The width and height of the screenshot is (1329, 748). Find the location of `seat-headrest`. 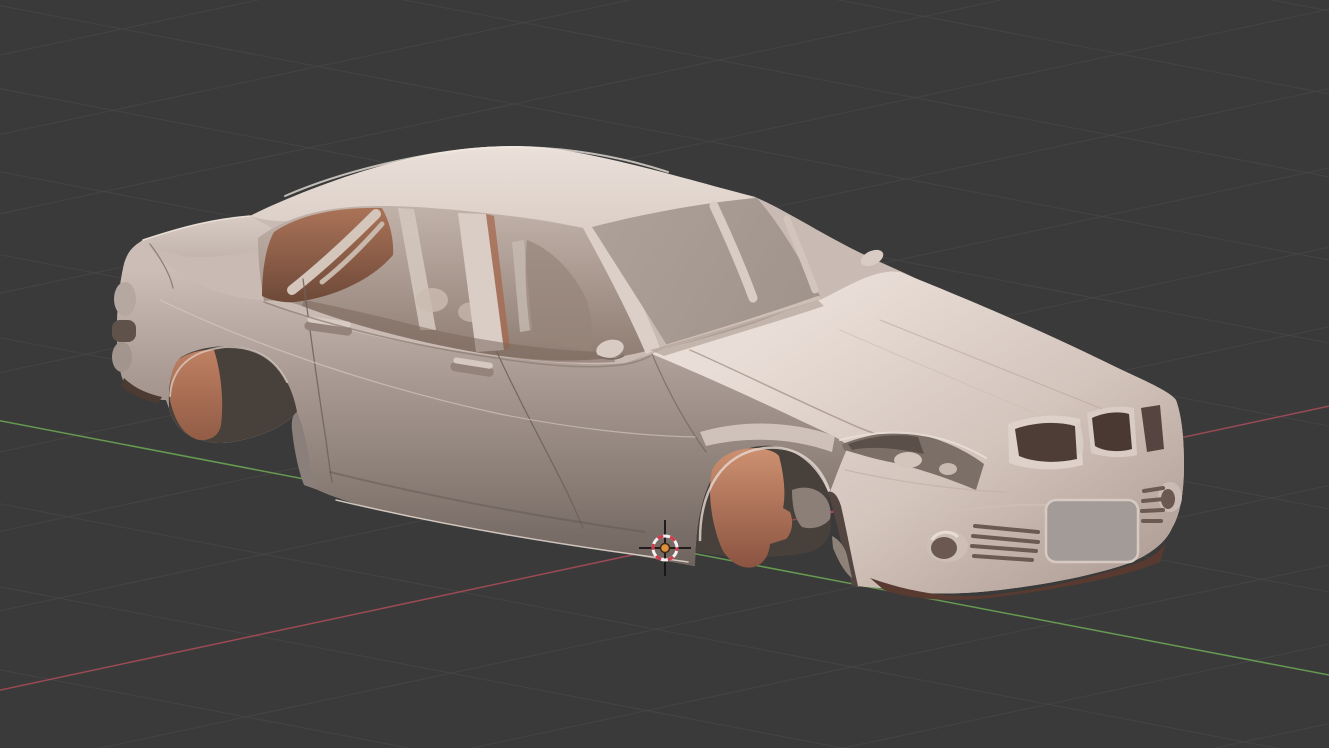

seat-headrest is located at coordinates (432, 300).